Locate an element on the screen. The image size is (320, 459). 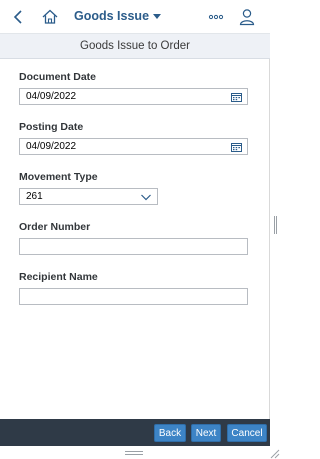
page-title-bar: Goods Issue to Order is located at coordinates (135, 46).